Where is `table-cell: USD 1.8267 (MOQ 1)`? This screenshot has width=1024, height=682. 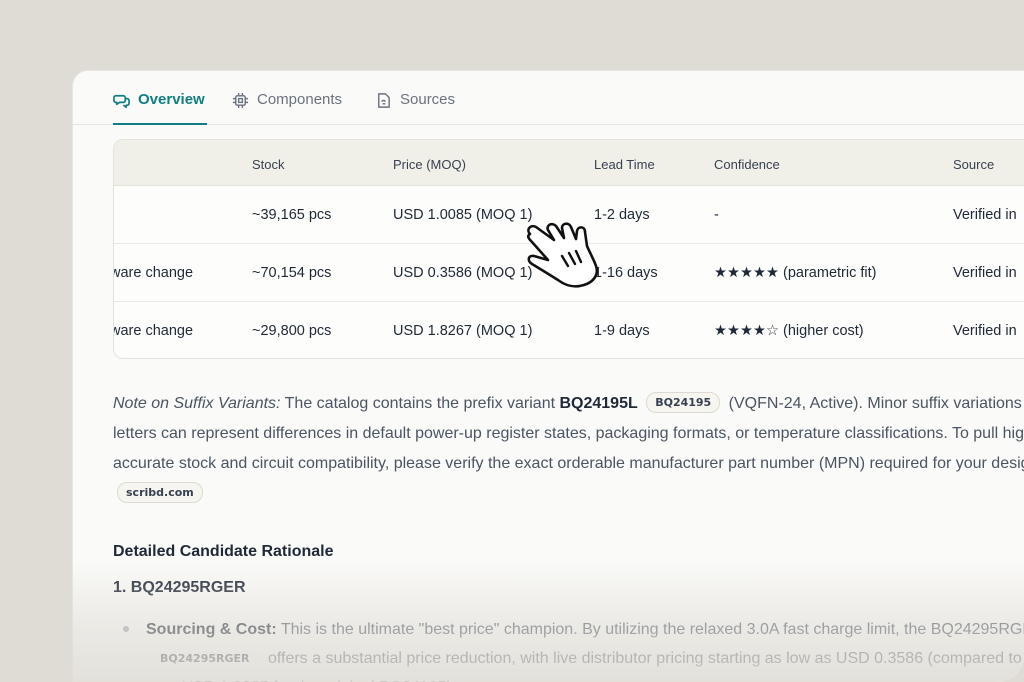 table-cell: USD 1.8267 (MOQ 1) is located at coordinates (463, 331).